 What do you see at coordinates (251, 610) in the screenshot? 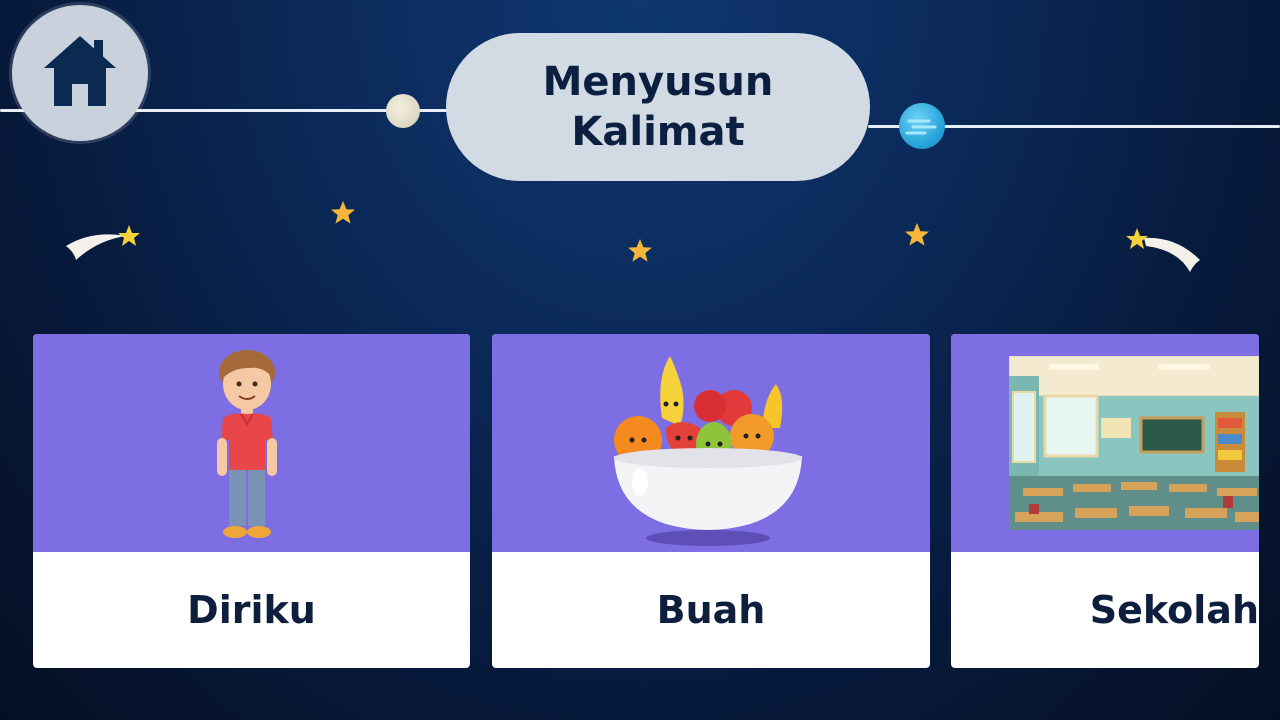
I see `card-label: Diriku` at bounding box center [251, 610].